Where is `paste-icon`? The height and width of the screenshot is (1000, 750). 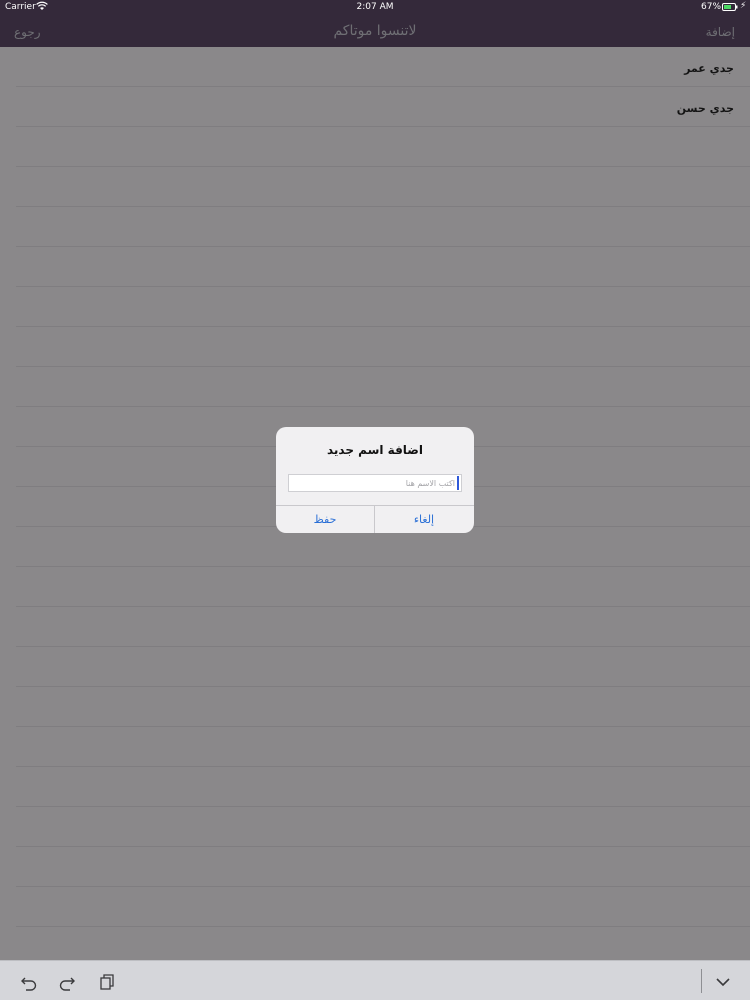
paste-icon is located at coordinates (107, 982).